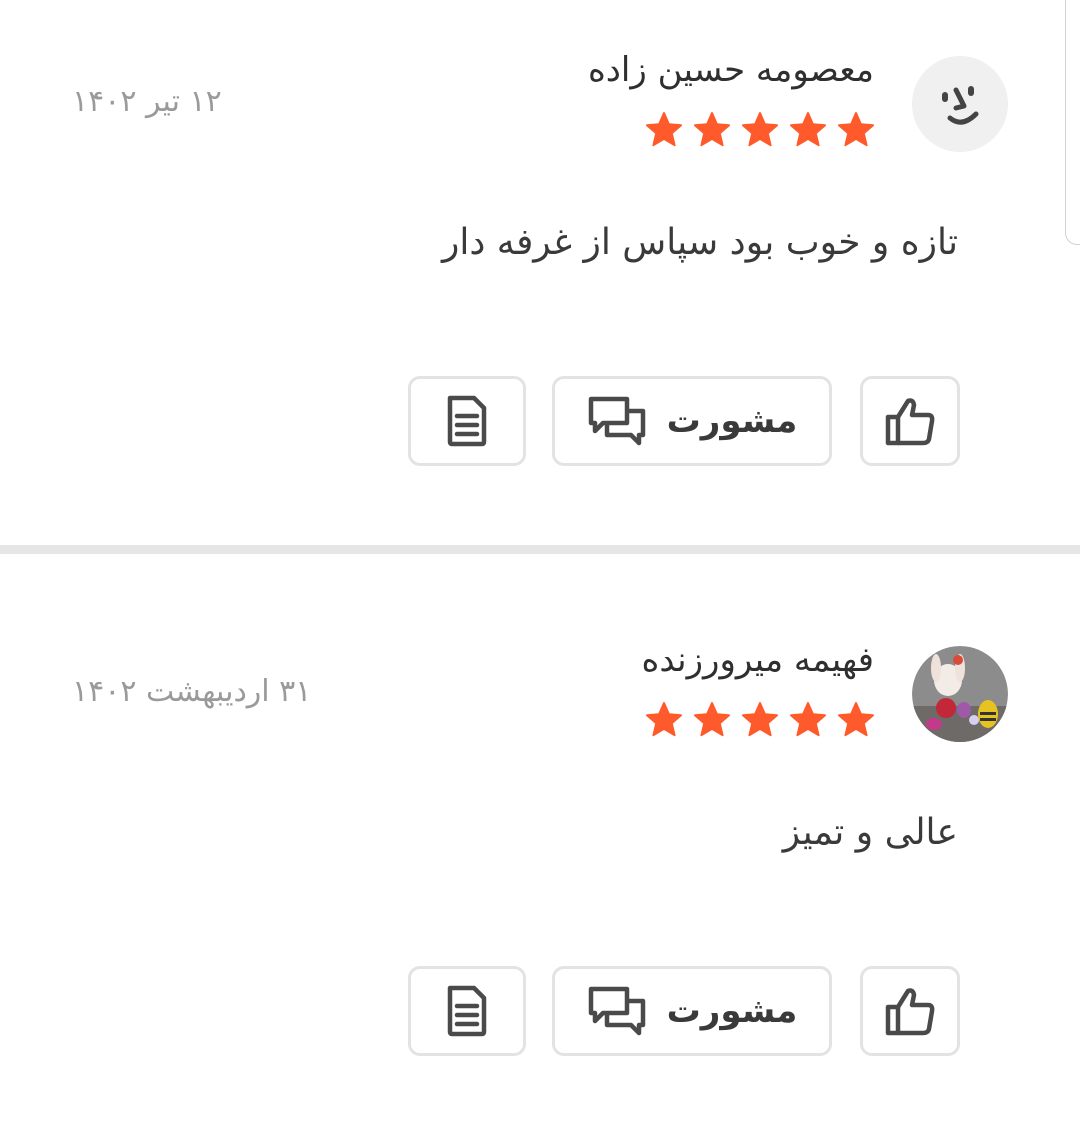 This screenshot has height=1130, width=1080. Describe the element at coordinates (730, 70) in the screenshot. I see `author-name: معصومه حسین زاده` at that location.